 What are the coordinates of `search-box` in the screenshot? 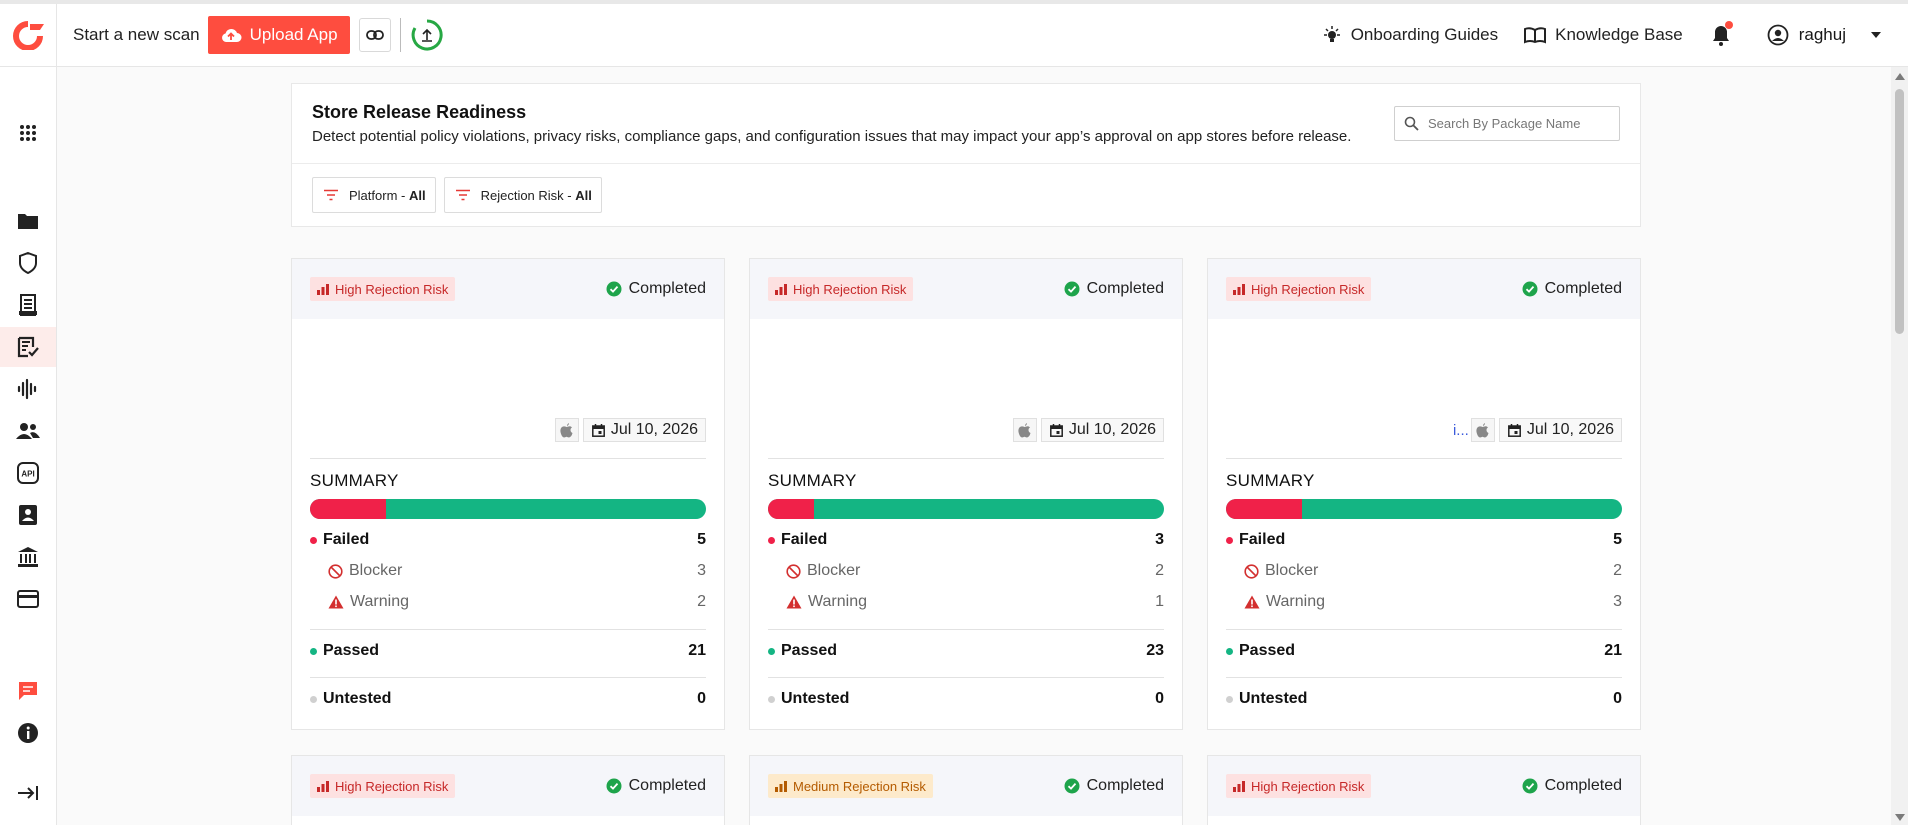 It's located at (1507, 123).